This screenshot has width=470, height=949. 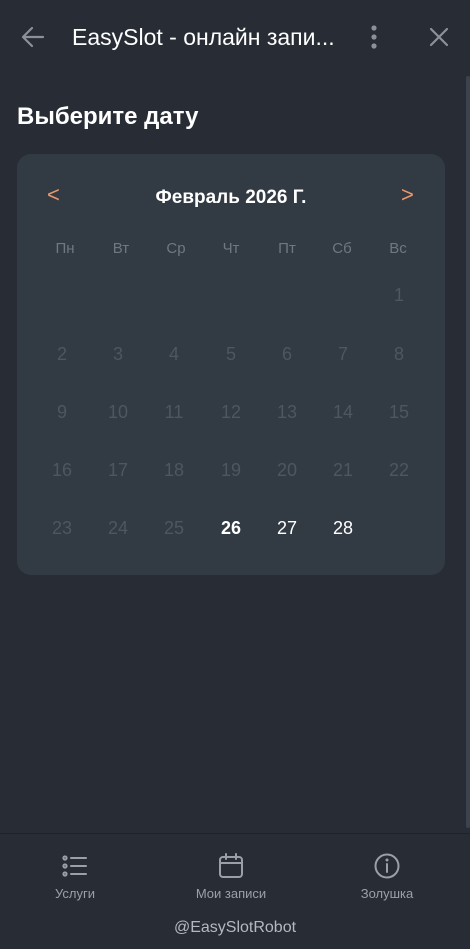 I want to click on calendar-day: 2, so click(x=61, y=354).